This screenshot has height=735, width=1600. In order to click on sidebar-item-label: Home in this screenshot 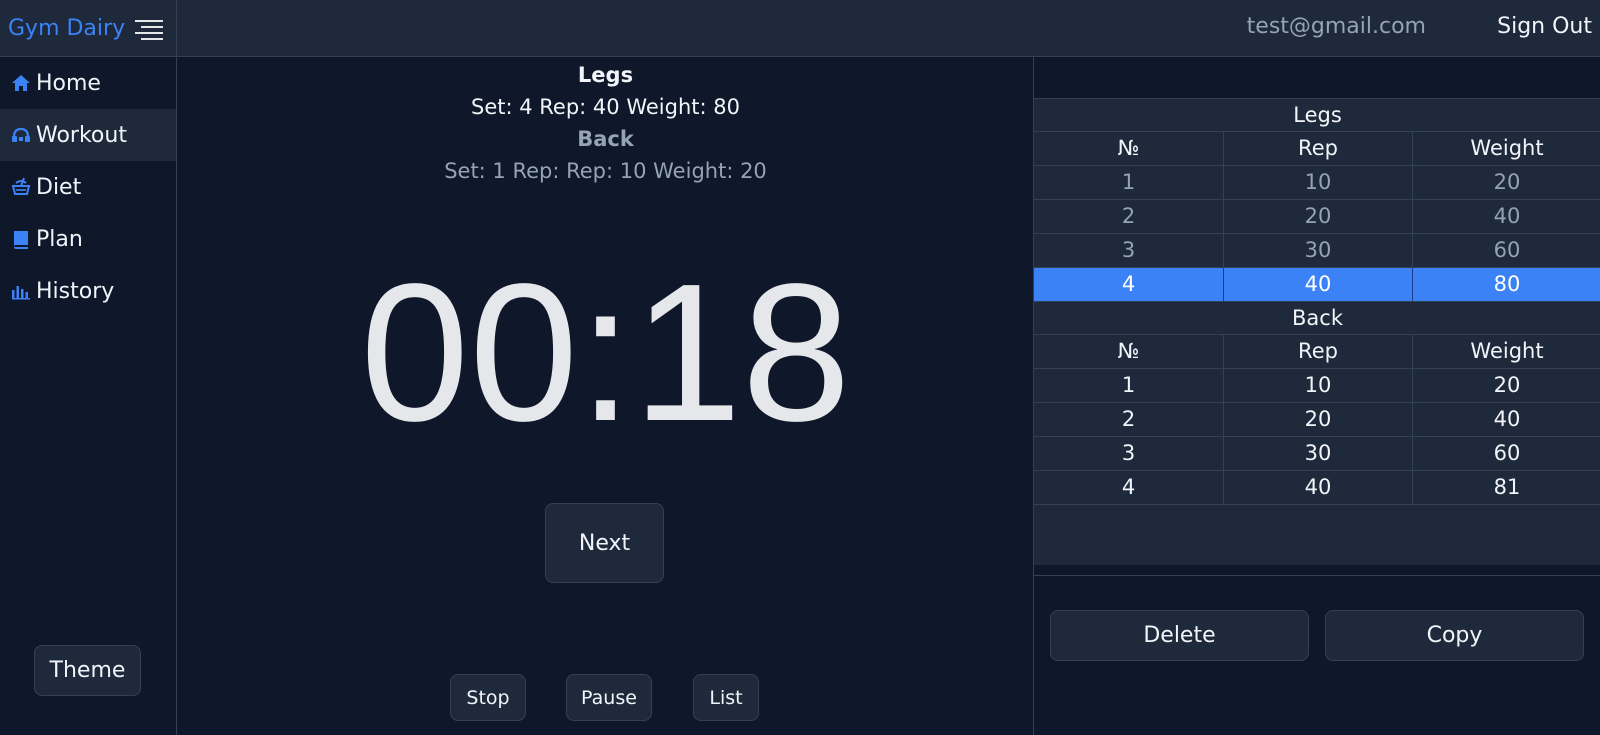, I will do `click(68, 83)`.